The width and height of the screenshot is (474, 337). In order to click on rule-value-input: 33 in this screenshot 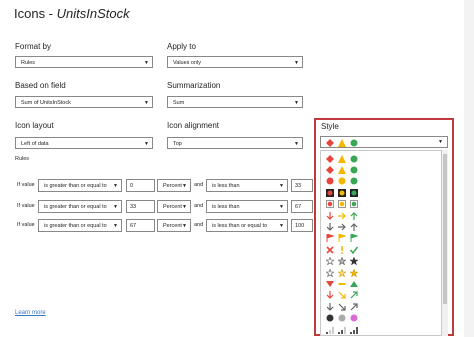, I will do `click(140, 206)`.